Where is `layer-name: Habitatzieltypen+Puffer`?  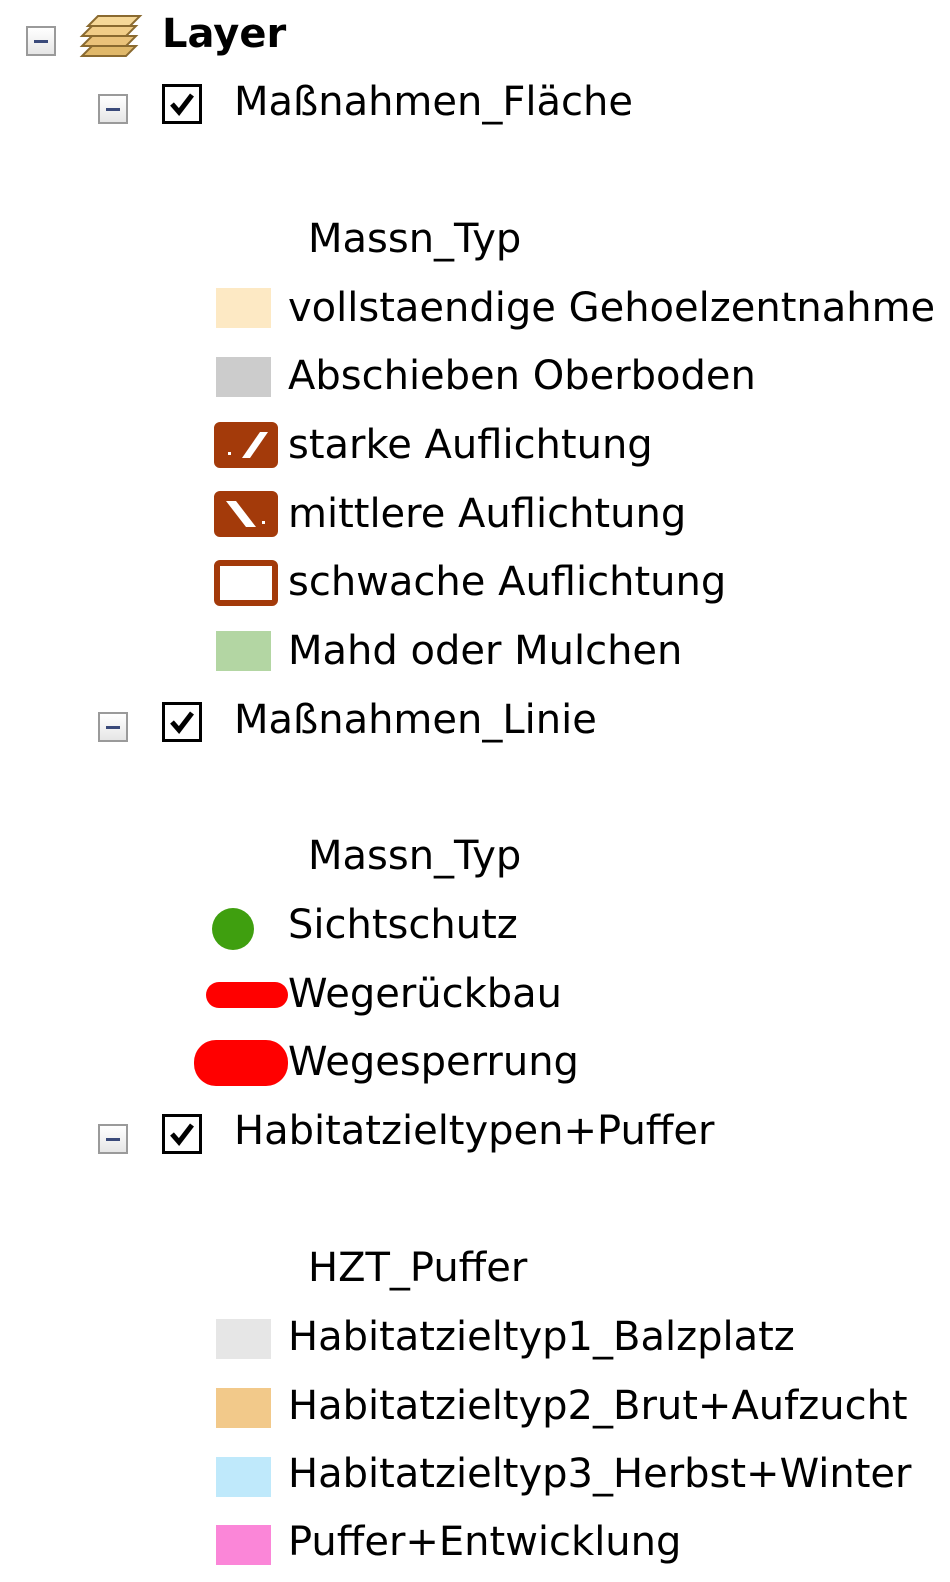 layer-name: Habitatzieltypen+Puffer is located at coordinates (474, 1131).